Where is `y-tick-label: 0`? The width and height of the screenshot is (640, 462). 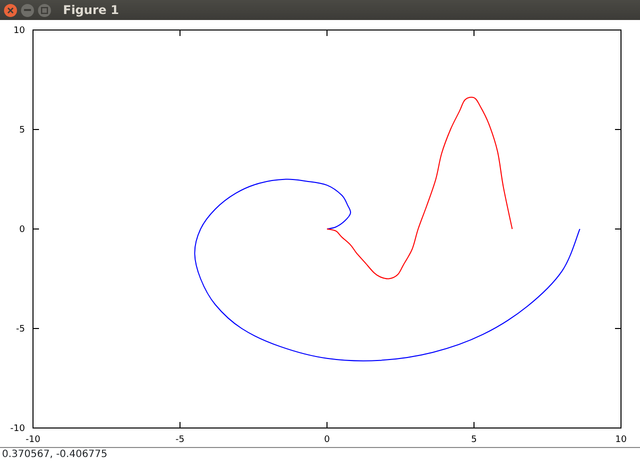
y-tick-label: 0 is located at coordinates (22, 230).